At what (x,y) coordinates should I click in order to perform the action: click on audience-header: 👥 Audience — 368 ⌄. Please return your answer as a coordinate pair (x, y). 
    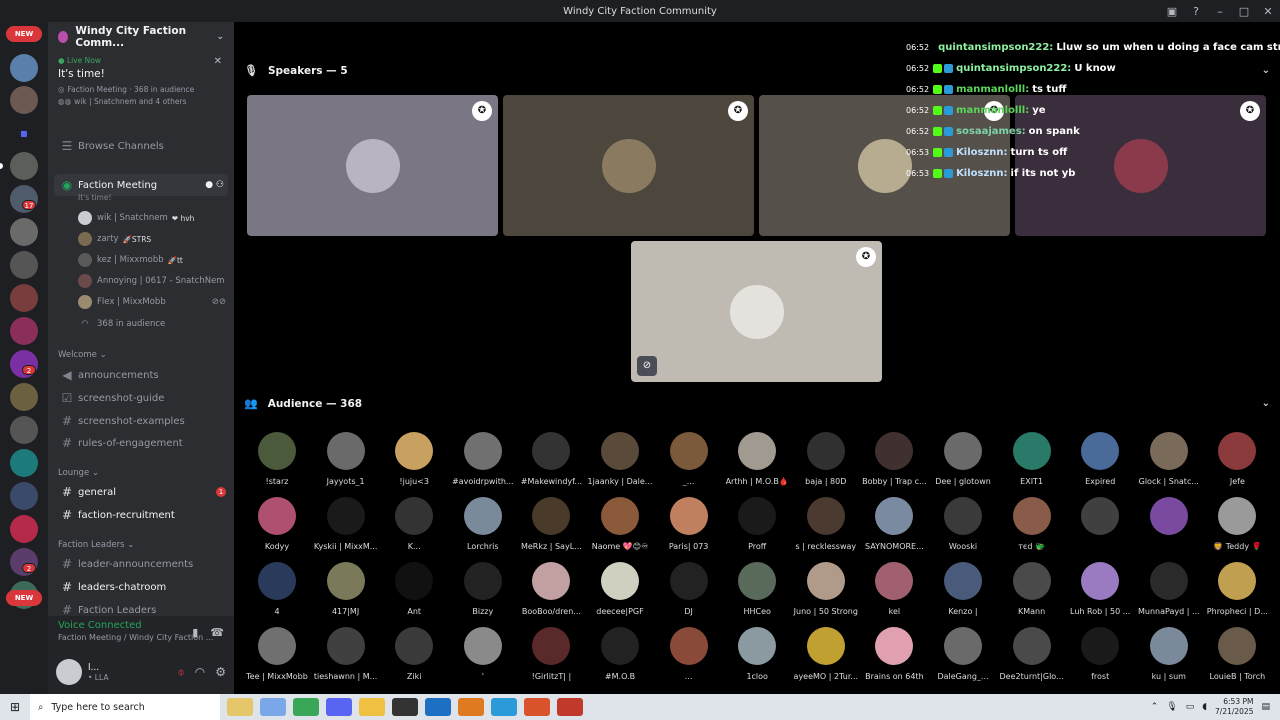
    Looking at the image, I should click on (757, 403).